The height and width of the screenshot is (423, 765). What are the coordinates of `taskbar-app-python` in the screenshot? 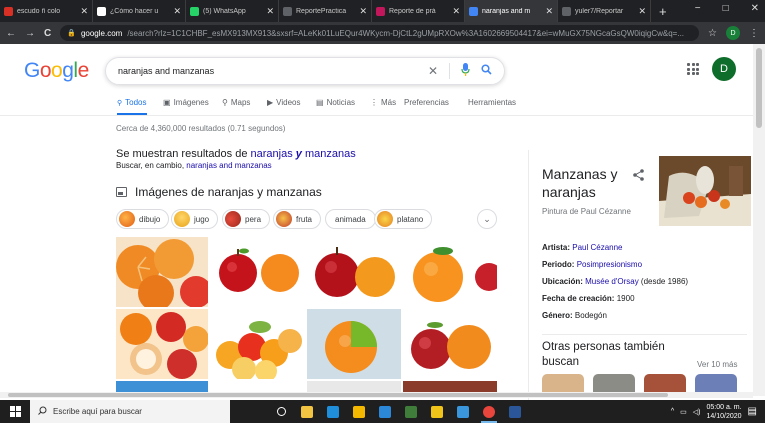 It's located at (411, 411).